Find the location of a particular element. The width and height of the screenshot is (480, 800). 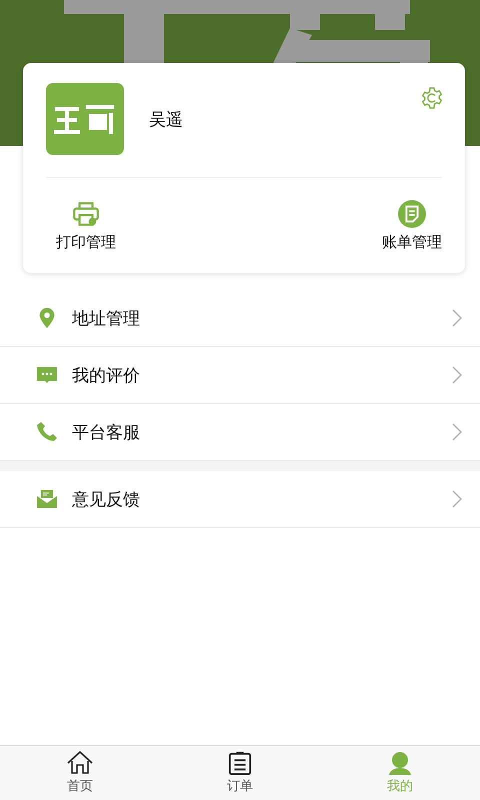

home-icon is located at coordinates (80, 763).